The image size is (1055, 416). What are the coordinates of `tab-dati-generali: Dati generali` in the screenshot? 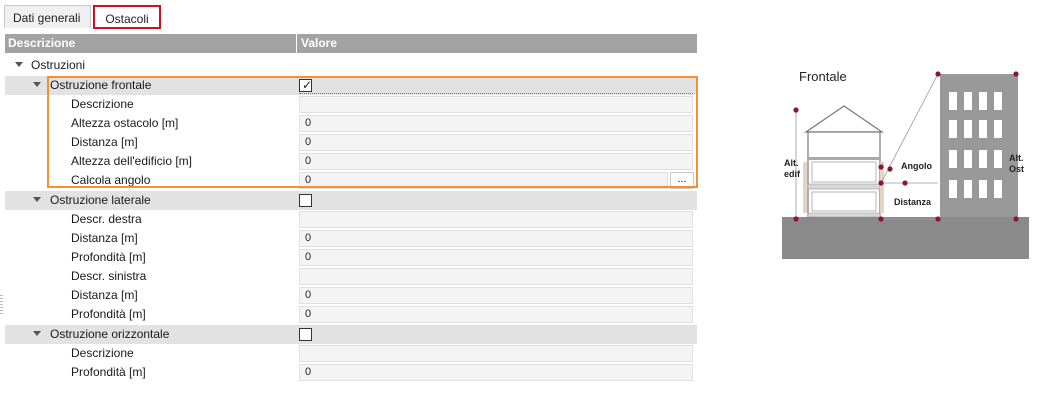 It's located at (47, 16).